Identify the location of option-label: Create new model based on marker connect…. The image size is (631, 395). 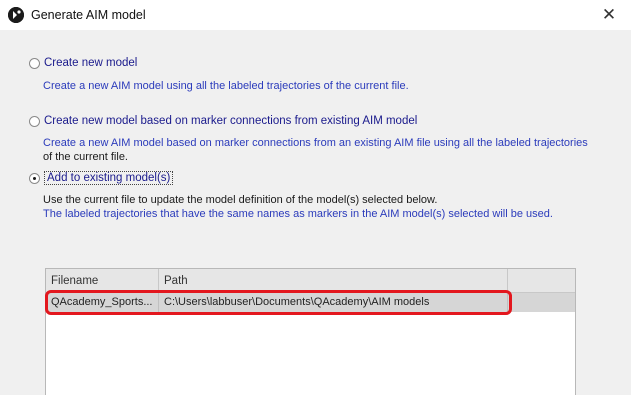
(230, 121).